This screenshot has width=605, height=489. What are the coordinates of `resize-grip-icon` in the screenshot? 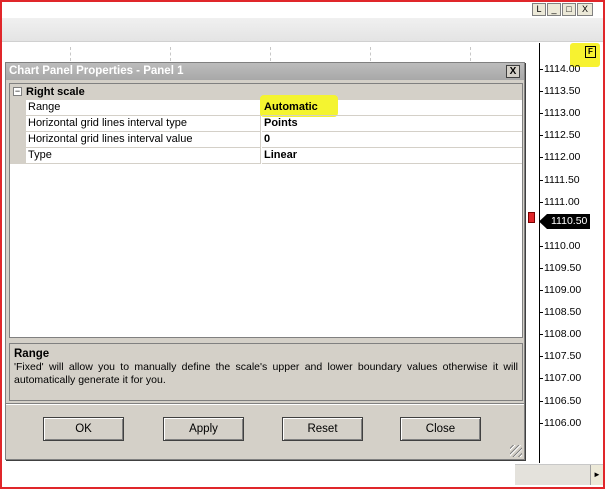 It's located at (516, 451).